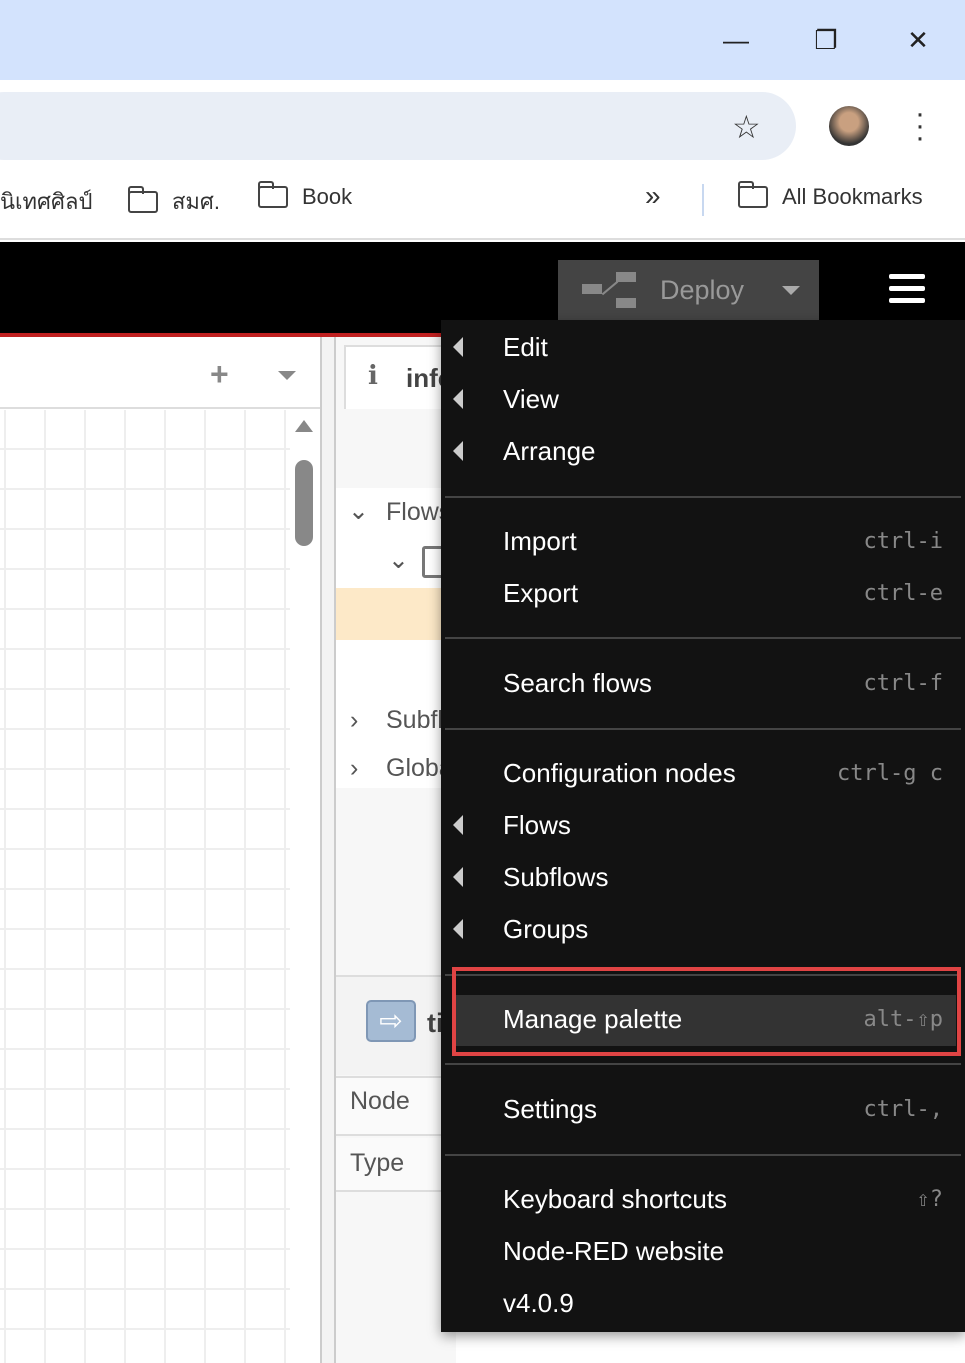 Image resolution: width=965 pixels, height=1363 pixels. Describe the element at coordinates (791, 290) in the screenshot. I see `deploy-dropdown-icon` at that location.